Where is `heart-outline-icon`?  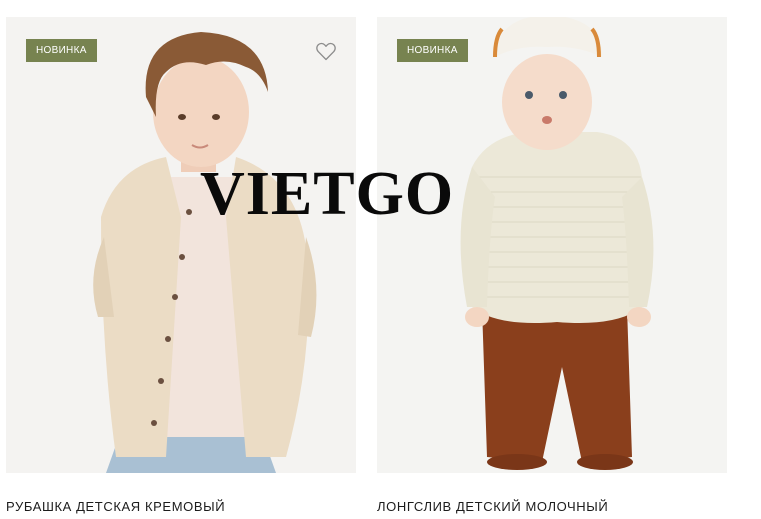
heart-outline-icon is located at coordinates (326, 51).